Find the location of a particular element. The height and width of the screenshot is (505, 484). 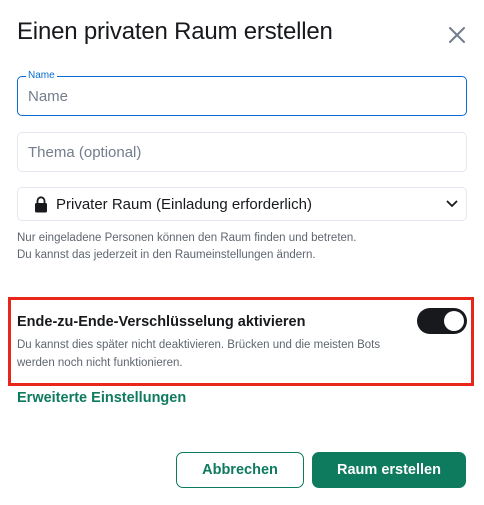

toggle-knob is located at coordinates (454, 321).